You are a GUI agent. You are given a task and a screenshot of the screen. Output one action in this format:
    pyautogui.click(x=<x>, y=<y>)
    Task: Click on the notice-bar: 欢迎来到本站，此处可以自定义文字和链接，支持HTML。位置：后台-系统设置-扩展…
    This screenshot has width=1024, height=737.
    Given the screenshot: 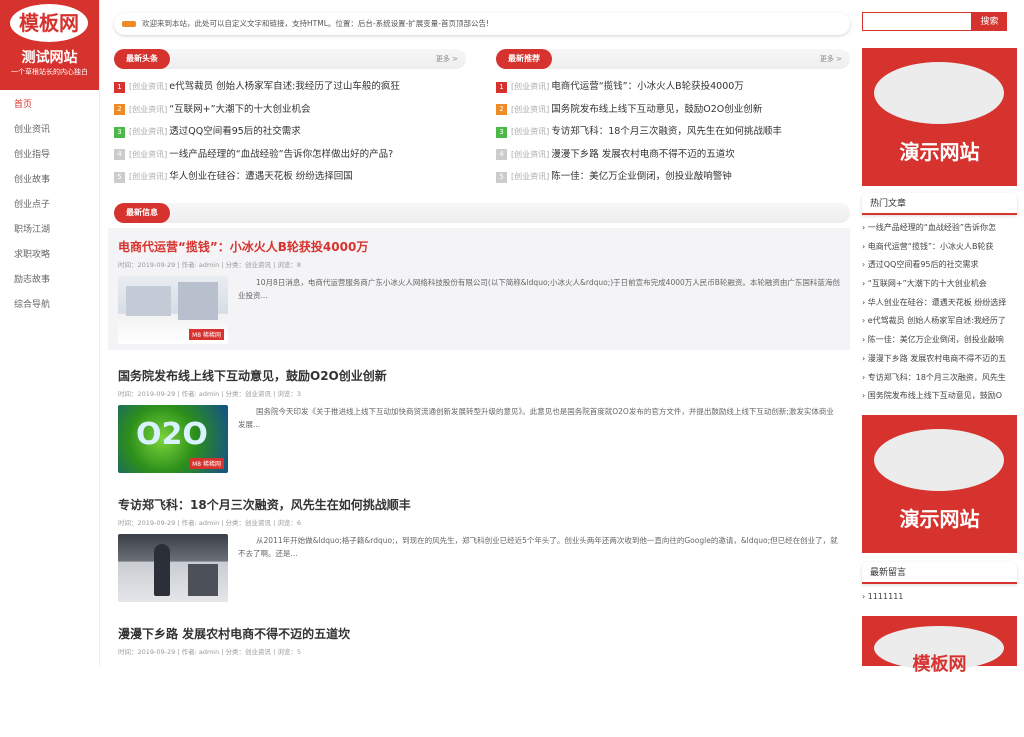 What is the action you would take?
    pyautogui.click(x=482, y=24)
    